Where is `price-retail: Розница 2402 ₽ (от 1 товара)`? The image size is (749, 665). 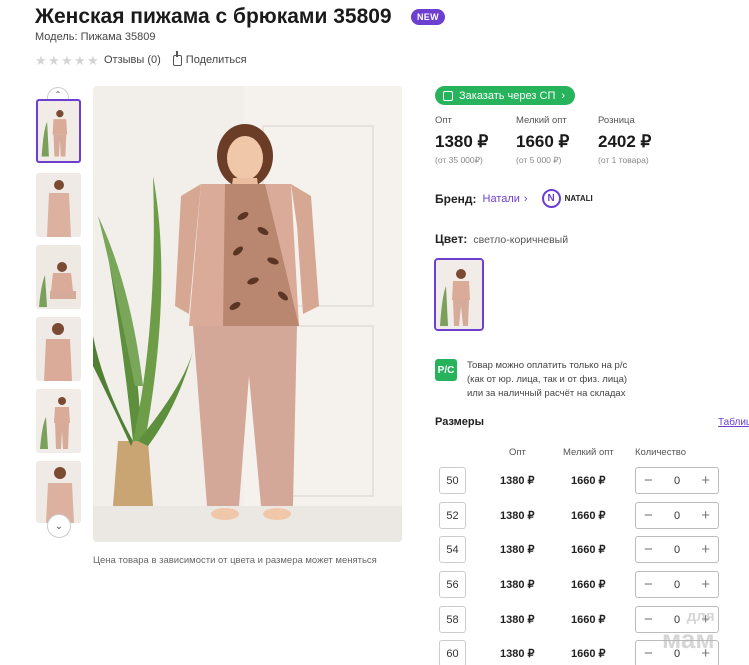
price-retail: Розница 2402 ₽ (от 1 товара) is located at coordinates (624, 140).